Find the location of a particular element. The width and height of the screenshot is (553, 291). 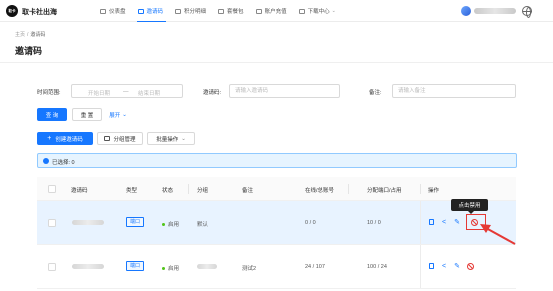

divider is located at coordinates (276, 62).